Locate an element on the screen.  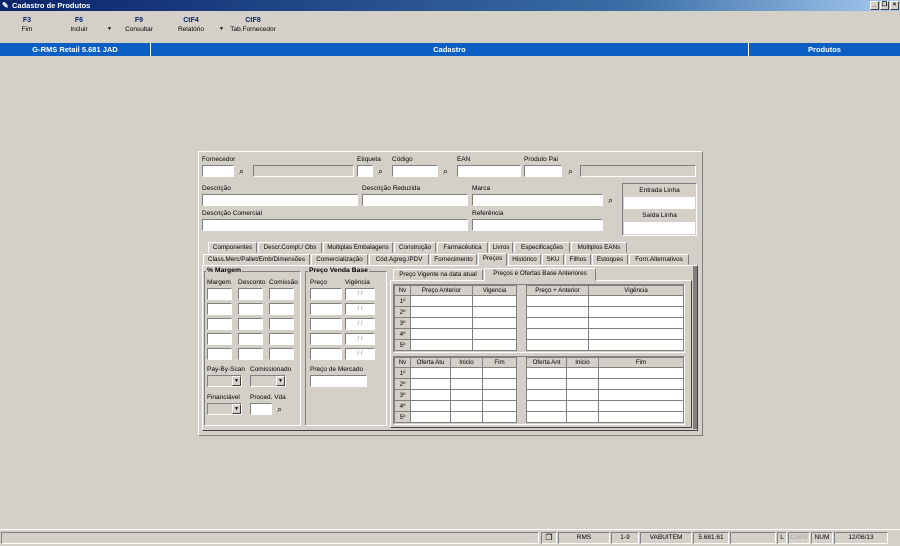
fim-button: F3 Fim is located at coordinates (27, 25).